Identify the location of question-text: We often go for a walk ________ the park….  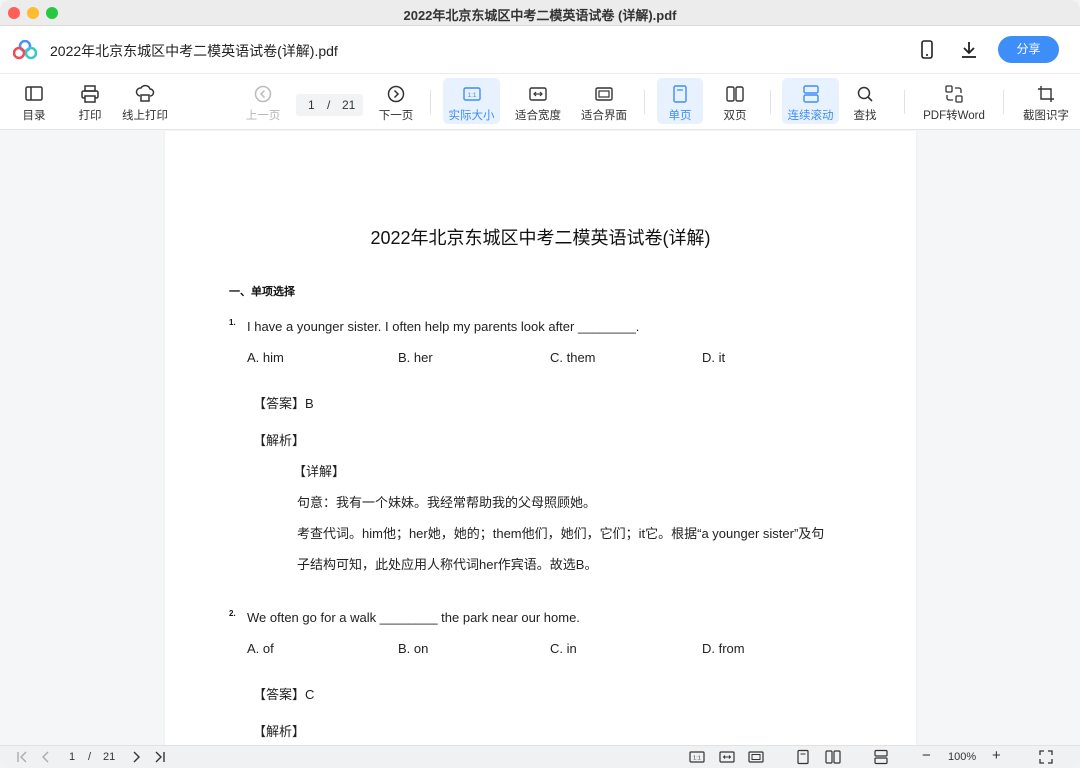
(413, 617).